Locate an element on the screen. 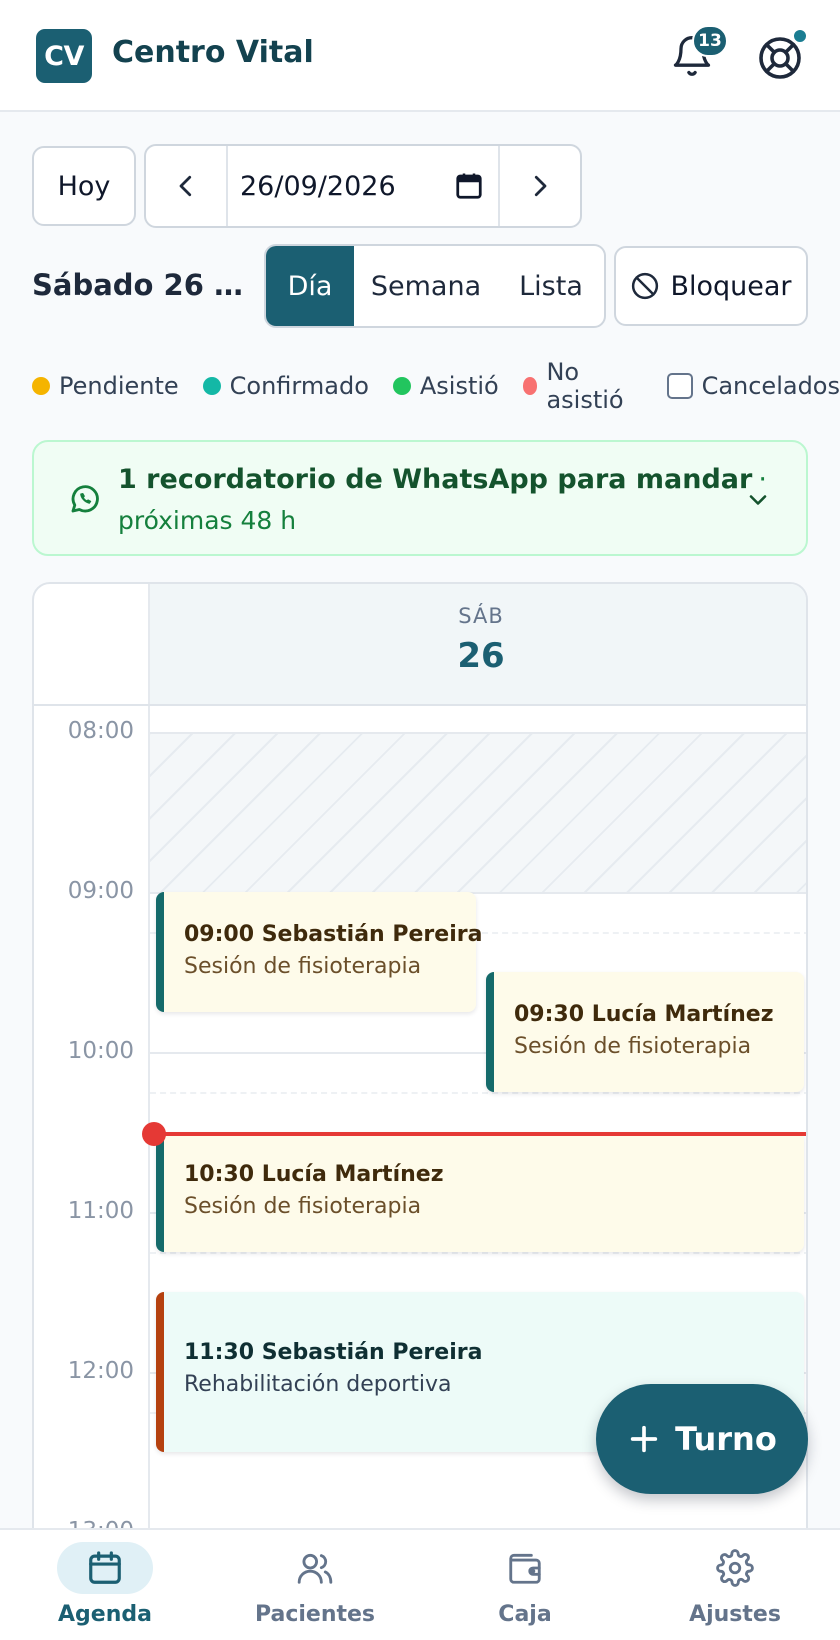  appointment-time: 11:30 is located at coordinates (219, 1352).